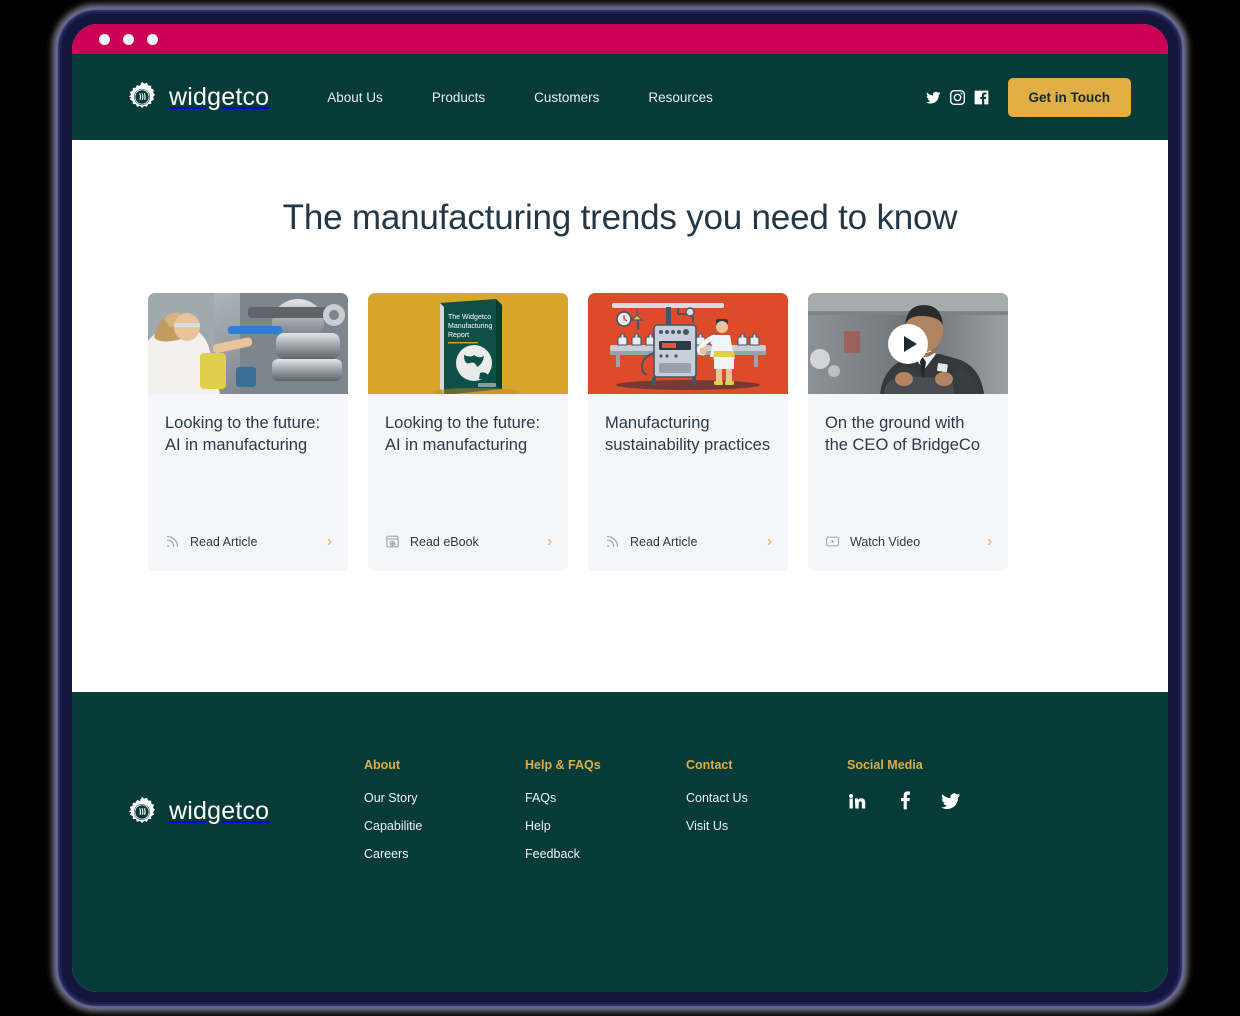  Describe the element at coordinates (688, 343) in the screenshot. I see `card-media-bottling-illustration` at that location.